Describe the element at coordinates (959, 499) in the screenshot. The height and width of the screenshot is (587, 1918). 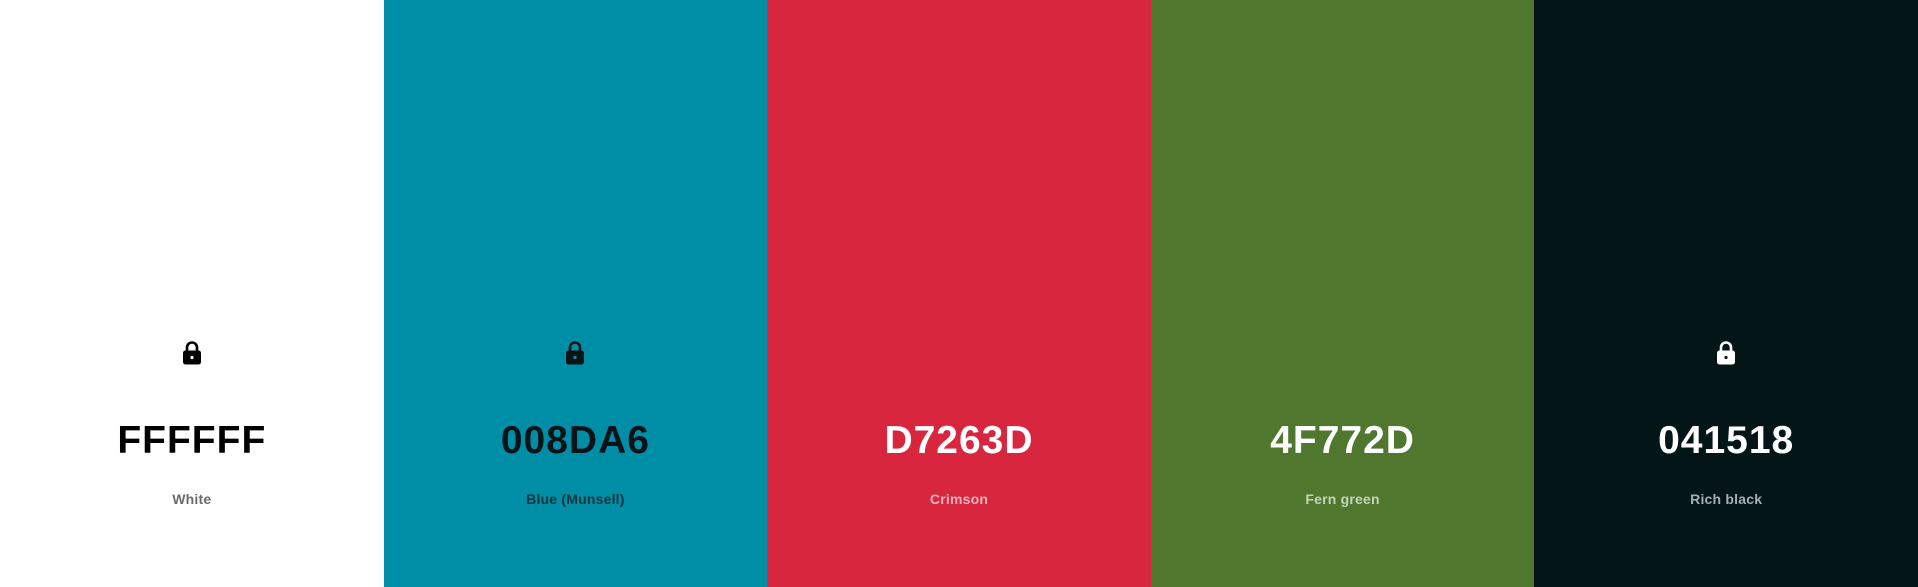
I see `color-name: Crimson` at that location.